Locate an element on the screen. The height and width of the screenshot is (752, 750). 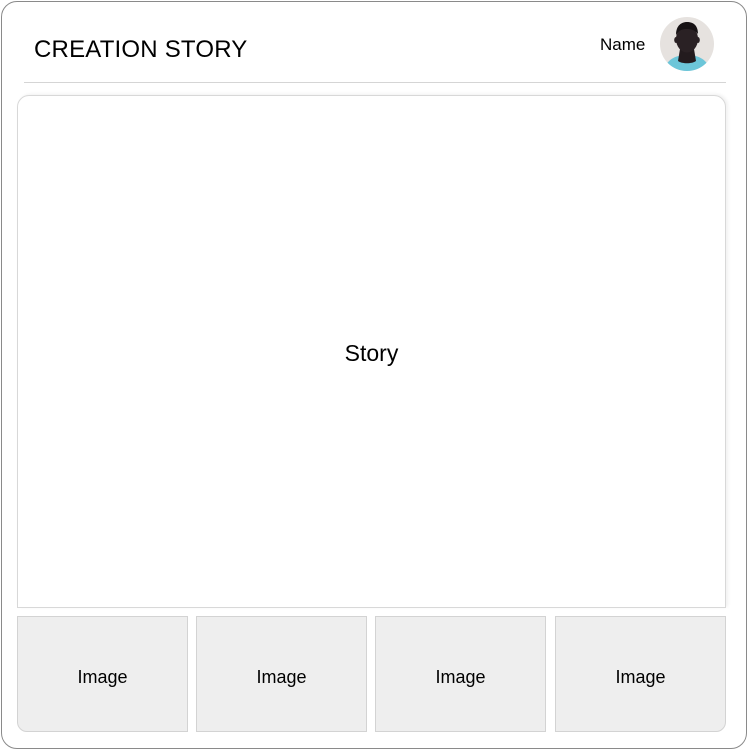
image-placeholder-1: Image is located at coordinates (102, 674).